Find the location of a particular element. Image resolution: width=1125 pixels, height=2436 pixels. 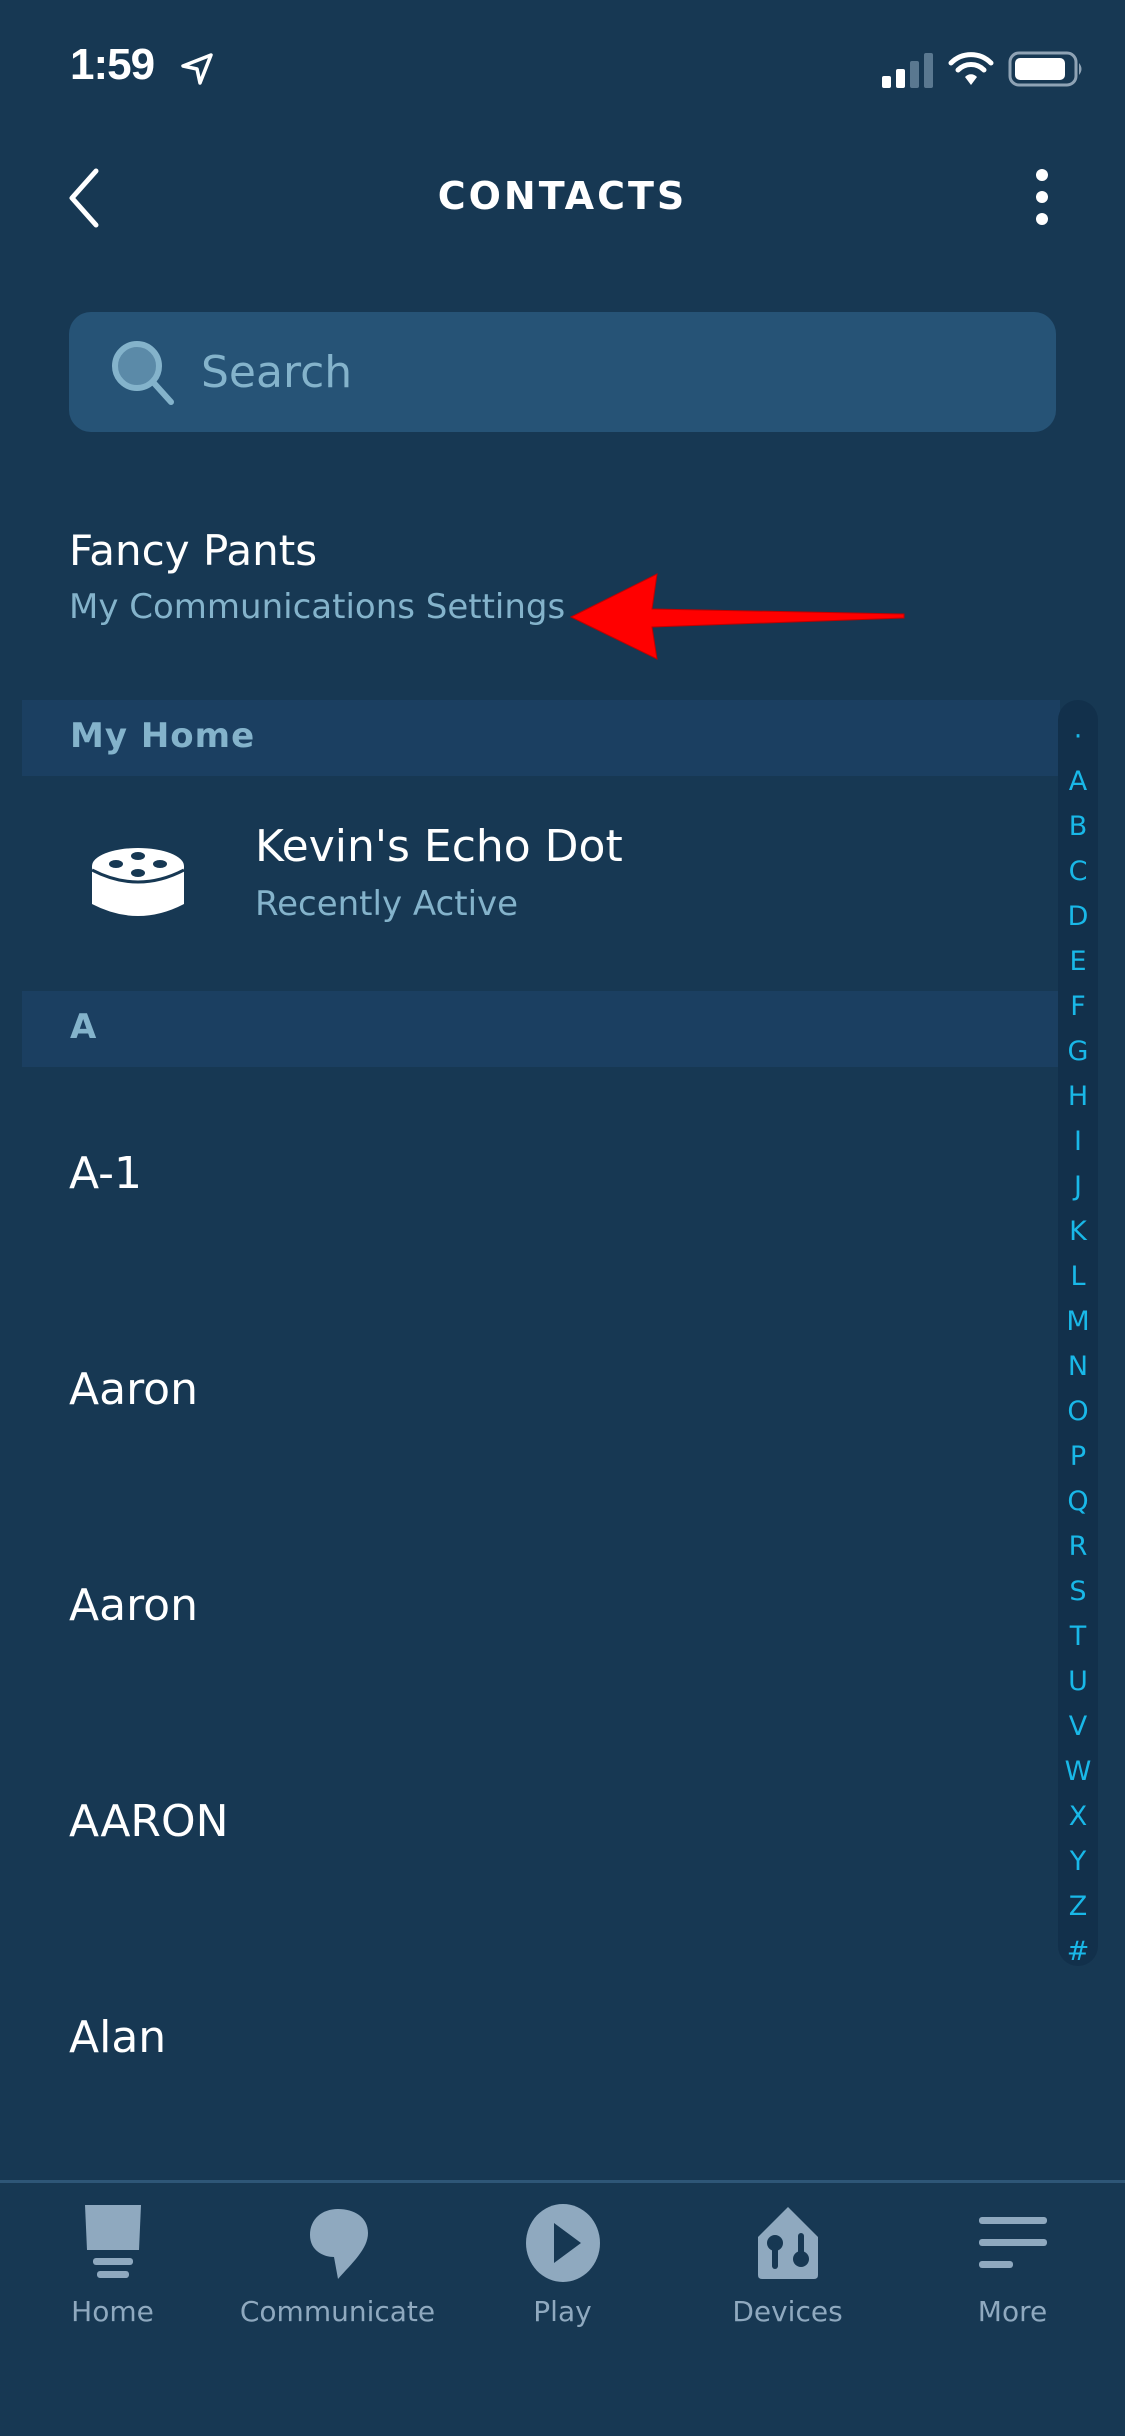

section-header-a: A is located at coordinates (541, 1029).